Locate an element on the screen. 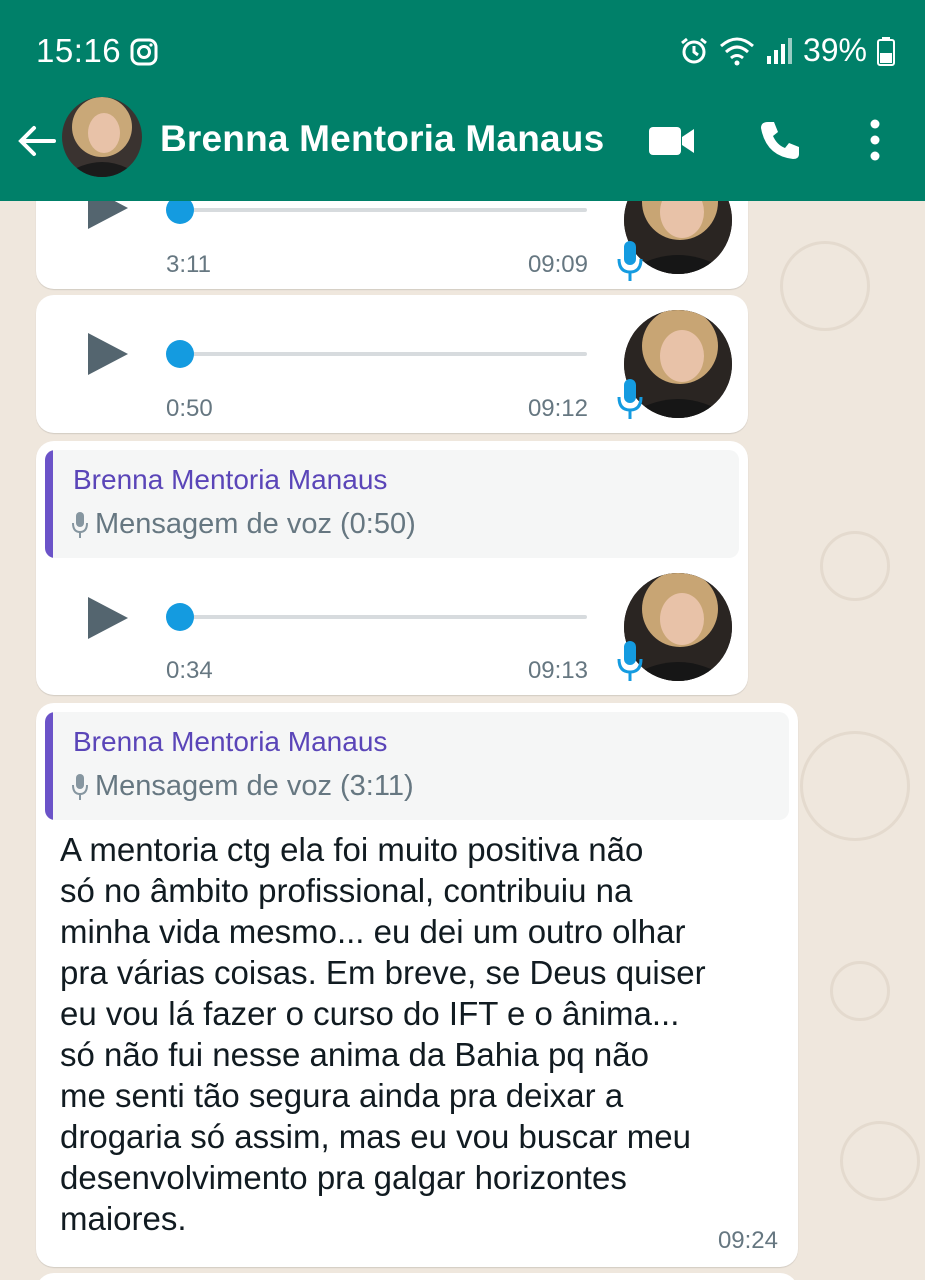  message-time: 09:09 is located at coordinates (557, 264).